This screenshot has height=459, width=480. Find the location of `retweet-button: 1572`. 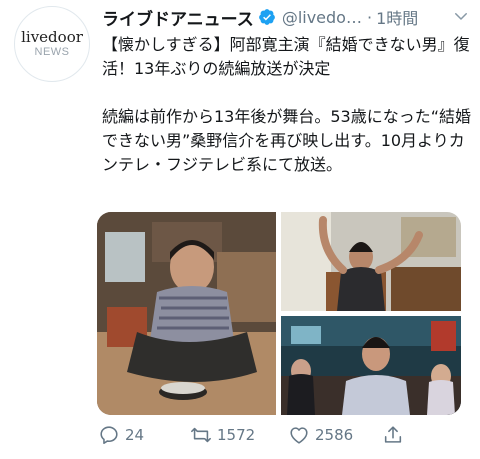

retweet-button: 1572 is located at coordinates (222, 435).